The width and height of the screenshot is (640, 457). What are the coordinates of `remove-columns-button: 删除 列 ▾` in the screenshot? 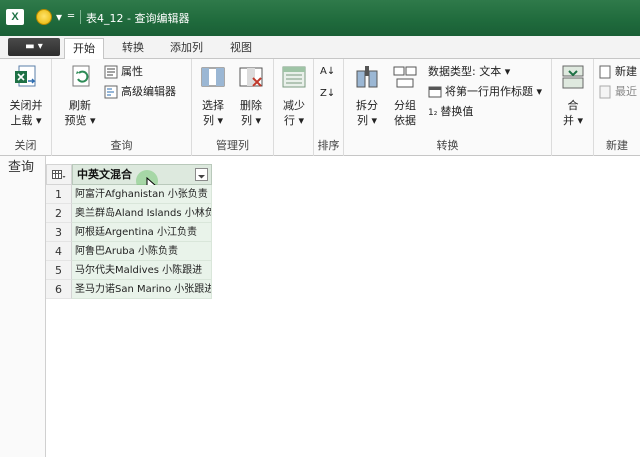 It's located at (251, 95).